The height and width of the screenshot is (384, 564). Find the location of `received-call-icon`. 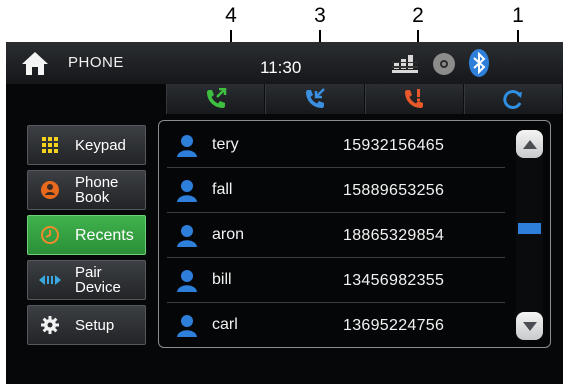

received-call-icon is located at coordinates (315, 98).